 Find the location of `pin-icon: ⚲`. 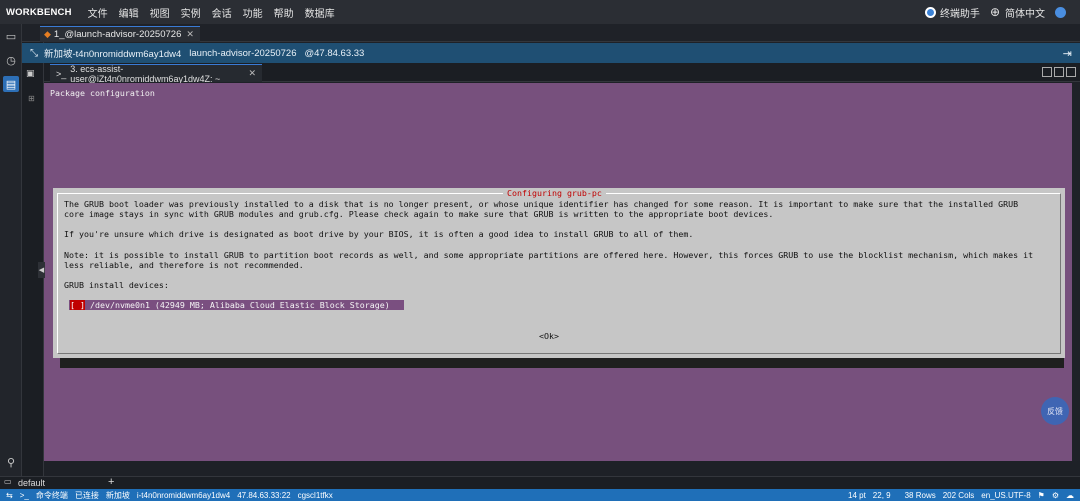

pin-icon: ⚲ is located at coordinates (11, 462).